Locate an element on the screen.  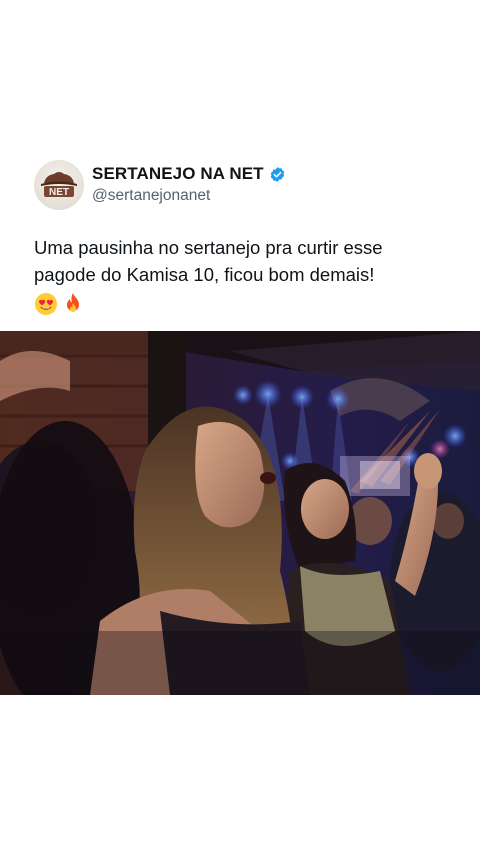
avatar: NET is located at coordinates (59, 185).